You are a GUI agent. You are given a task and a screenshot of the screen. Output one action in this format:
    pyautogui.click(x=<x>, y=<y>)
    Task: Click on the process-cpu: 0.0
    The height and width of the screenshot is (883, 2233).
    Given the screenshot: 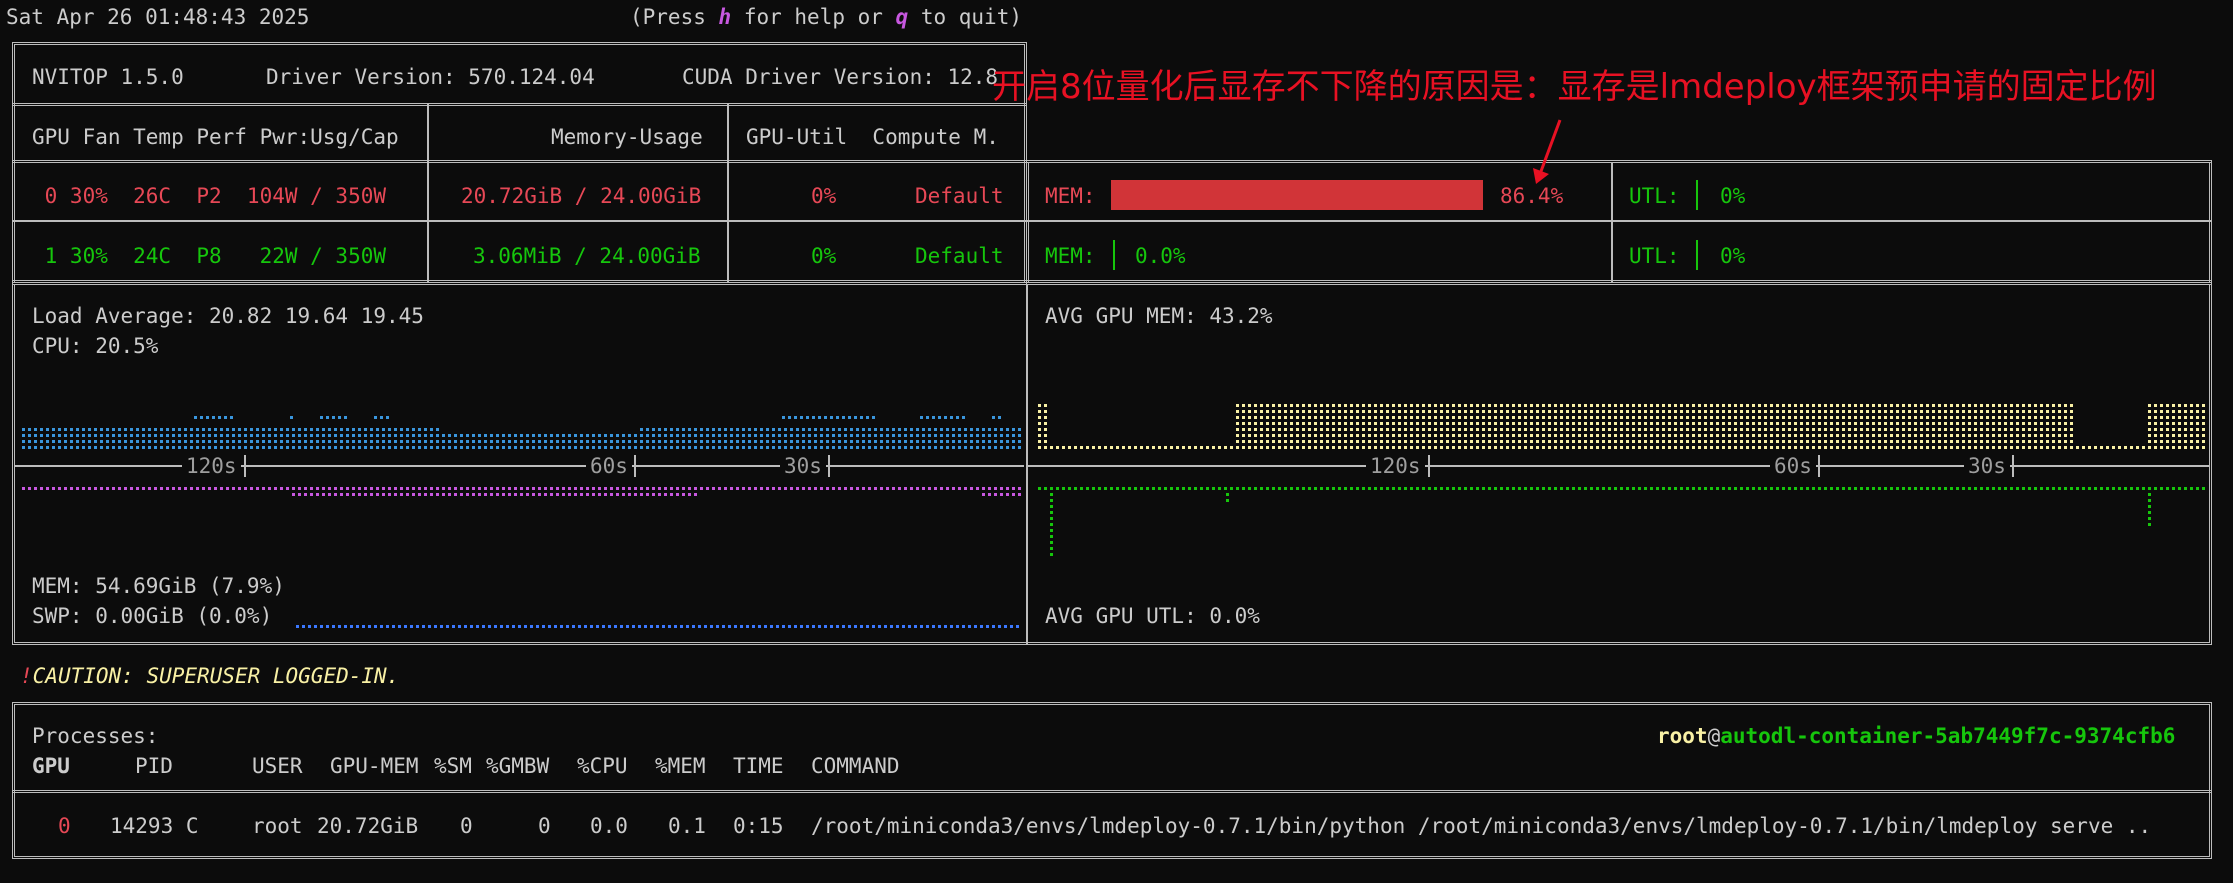 What is the action you would take?
    pyautogui.click(x=609, y=826)
    